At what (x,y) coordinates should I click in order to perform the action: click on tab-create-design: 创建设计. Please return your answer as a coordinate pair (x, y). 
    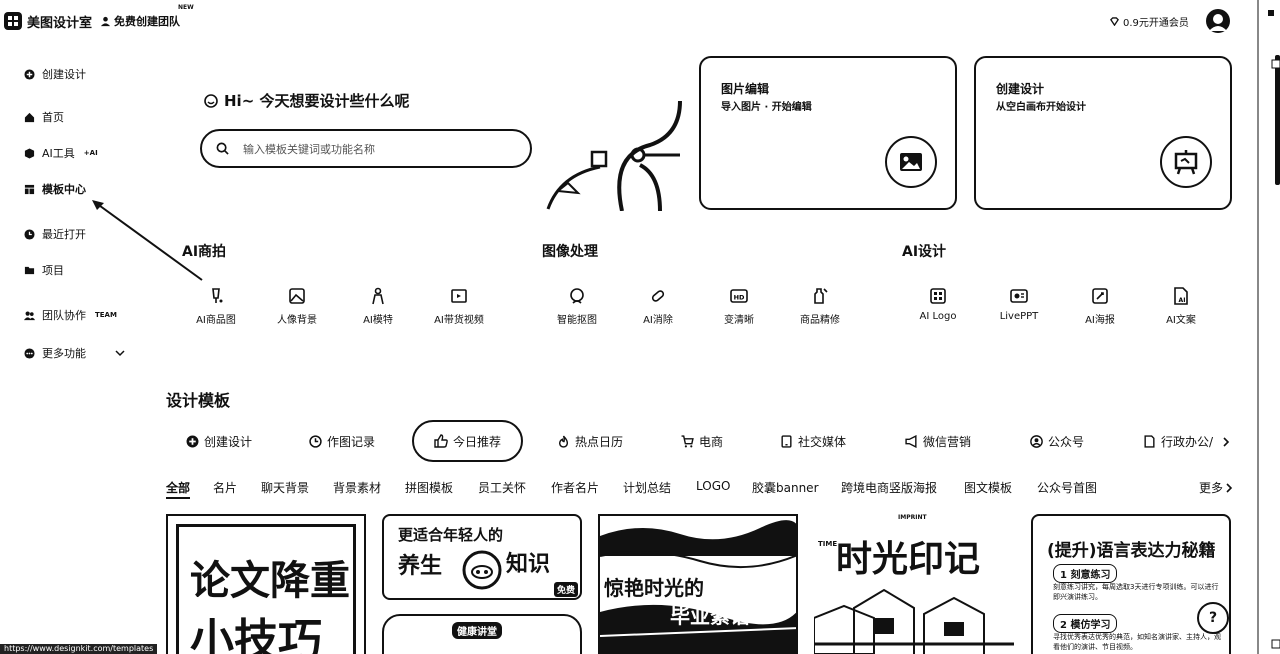
    Looking at the image, I should click on (219, 441).